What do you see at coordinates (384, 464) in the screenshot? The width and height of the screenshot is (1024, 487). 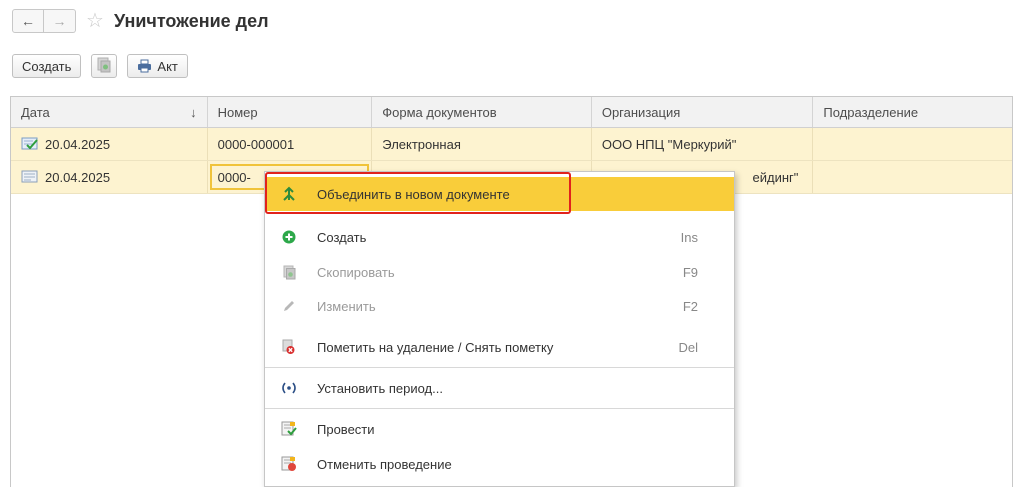 I see `menu-item-label: Отменить проведение` at bounding box center [384, 464].